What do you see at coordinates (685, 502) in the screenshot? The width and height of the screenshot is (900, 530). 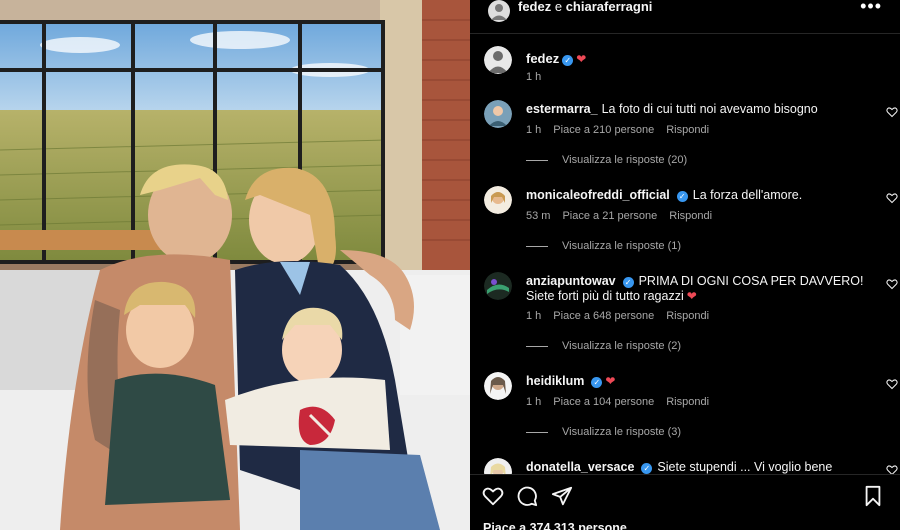 I see `post-actions: Piace a 374.313 persone` at bounding box center [685, 502].